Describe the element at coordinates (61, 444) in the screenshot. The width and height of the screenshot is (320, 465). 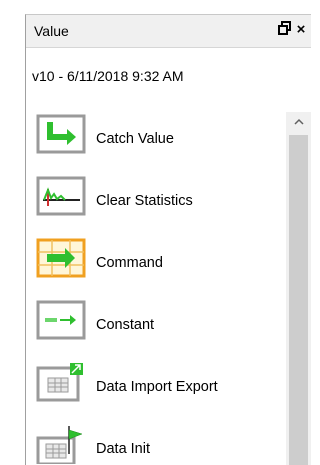
I see `data-init-icon` at that location.